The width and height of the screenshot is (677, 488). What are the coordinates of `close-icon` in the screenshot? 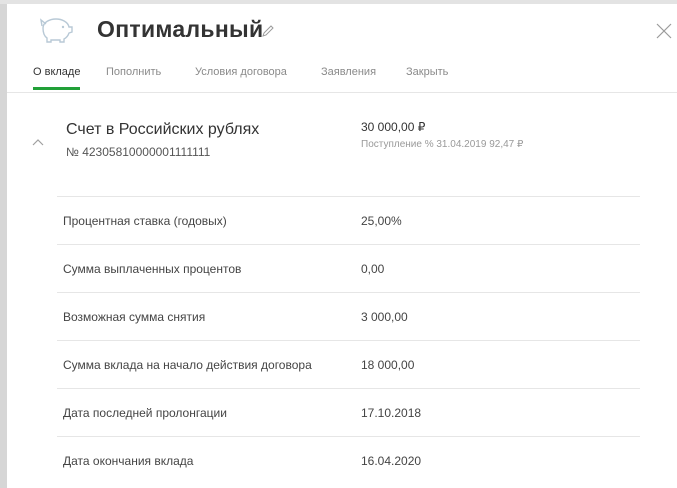 It's located at (664, 31).